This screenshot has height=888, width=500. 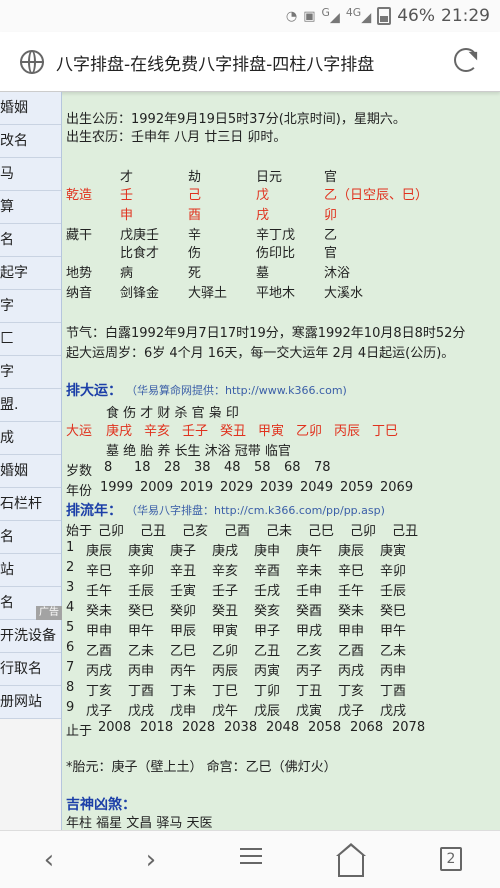 I want to click on status-bar: ◔ ▣ G◢ 4G◢ 46% 21:29, so click(x=250, y=16).